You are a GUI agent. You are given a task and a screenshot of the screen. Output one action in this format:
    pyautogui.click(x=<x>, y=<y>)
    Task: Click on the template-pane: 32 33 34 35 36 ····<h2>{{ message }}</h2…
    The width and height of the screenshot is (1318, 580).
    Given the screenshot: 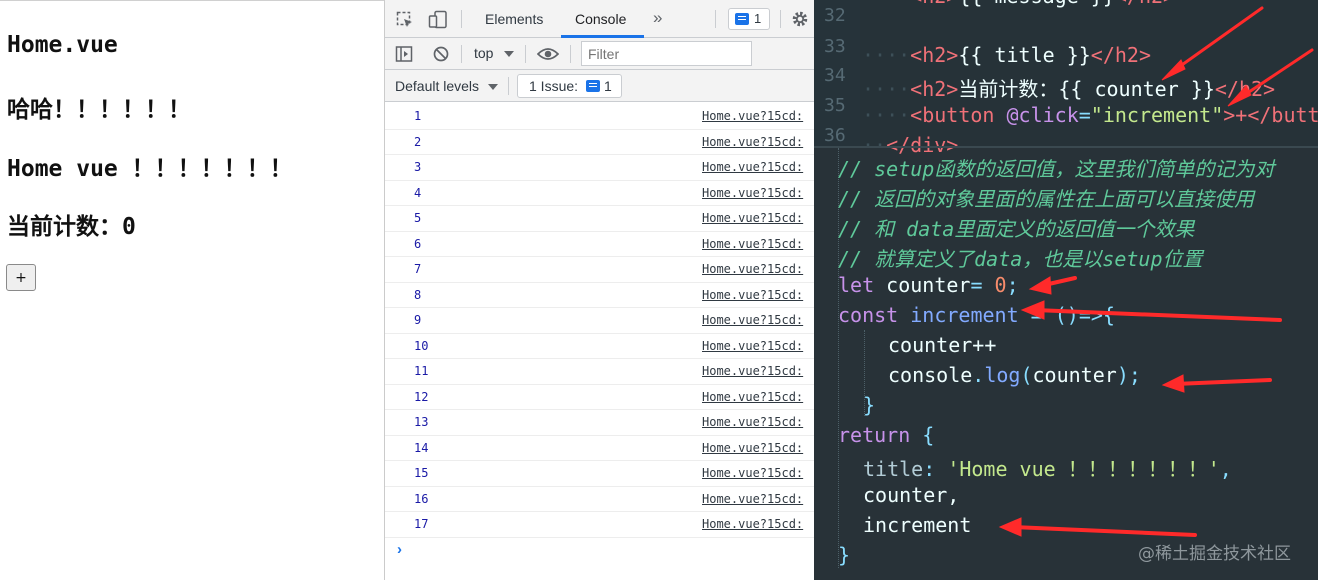 What is the action you would take?
    pyautogui.click(x=1066, y=78)
    